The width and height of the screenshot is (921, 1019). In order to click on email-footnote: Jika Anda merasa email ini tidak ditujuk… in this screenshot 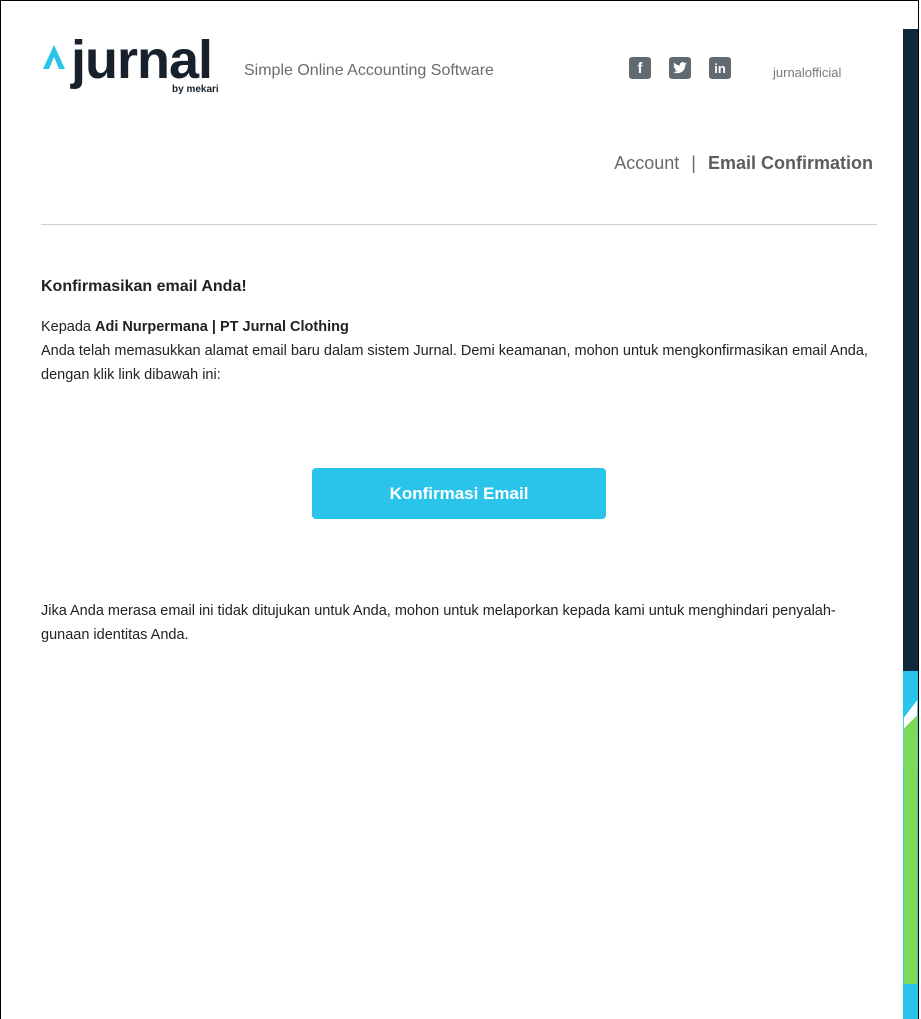, I will do `click(438, 622)`.